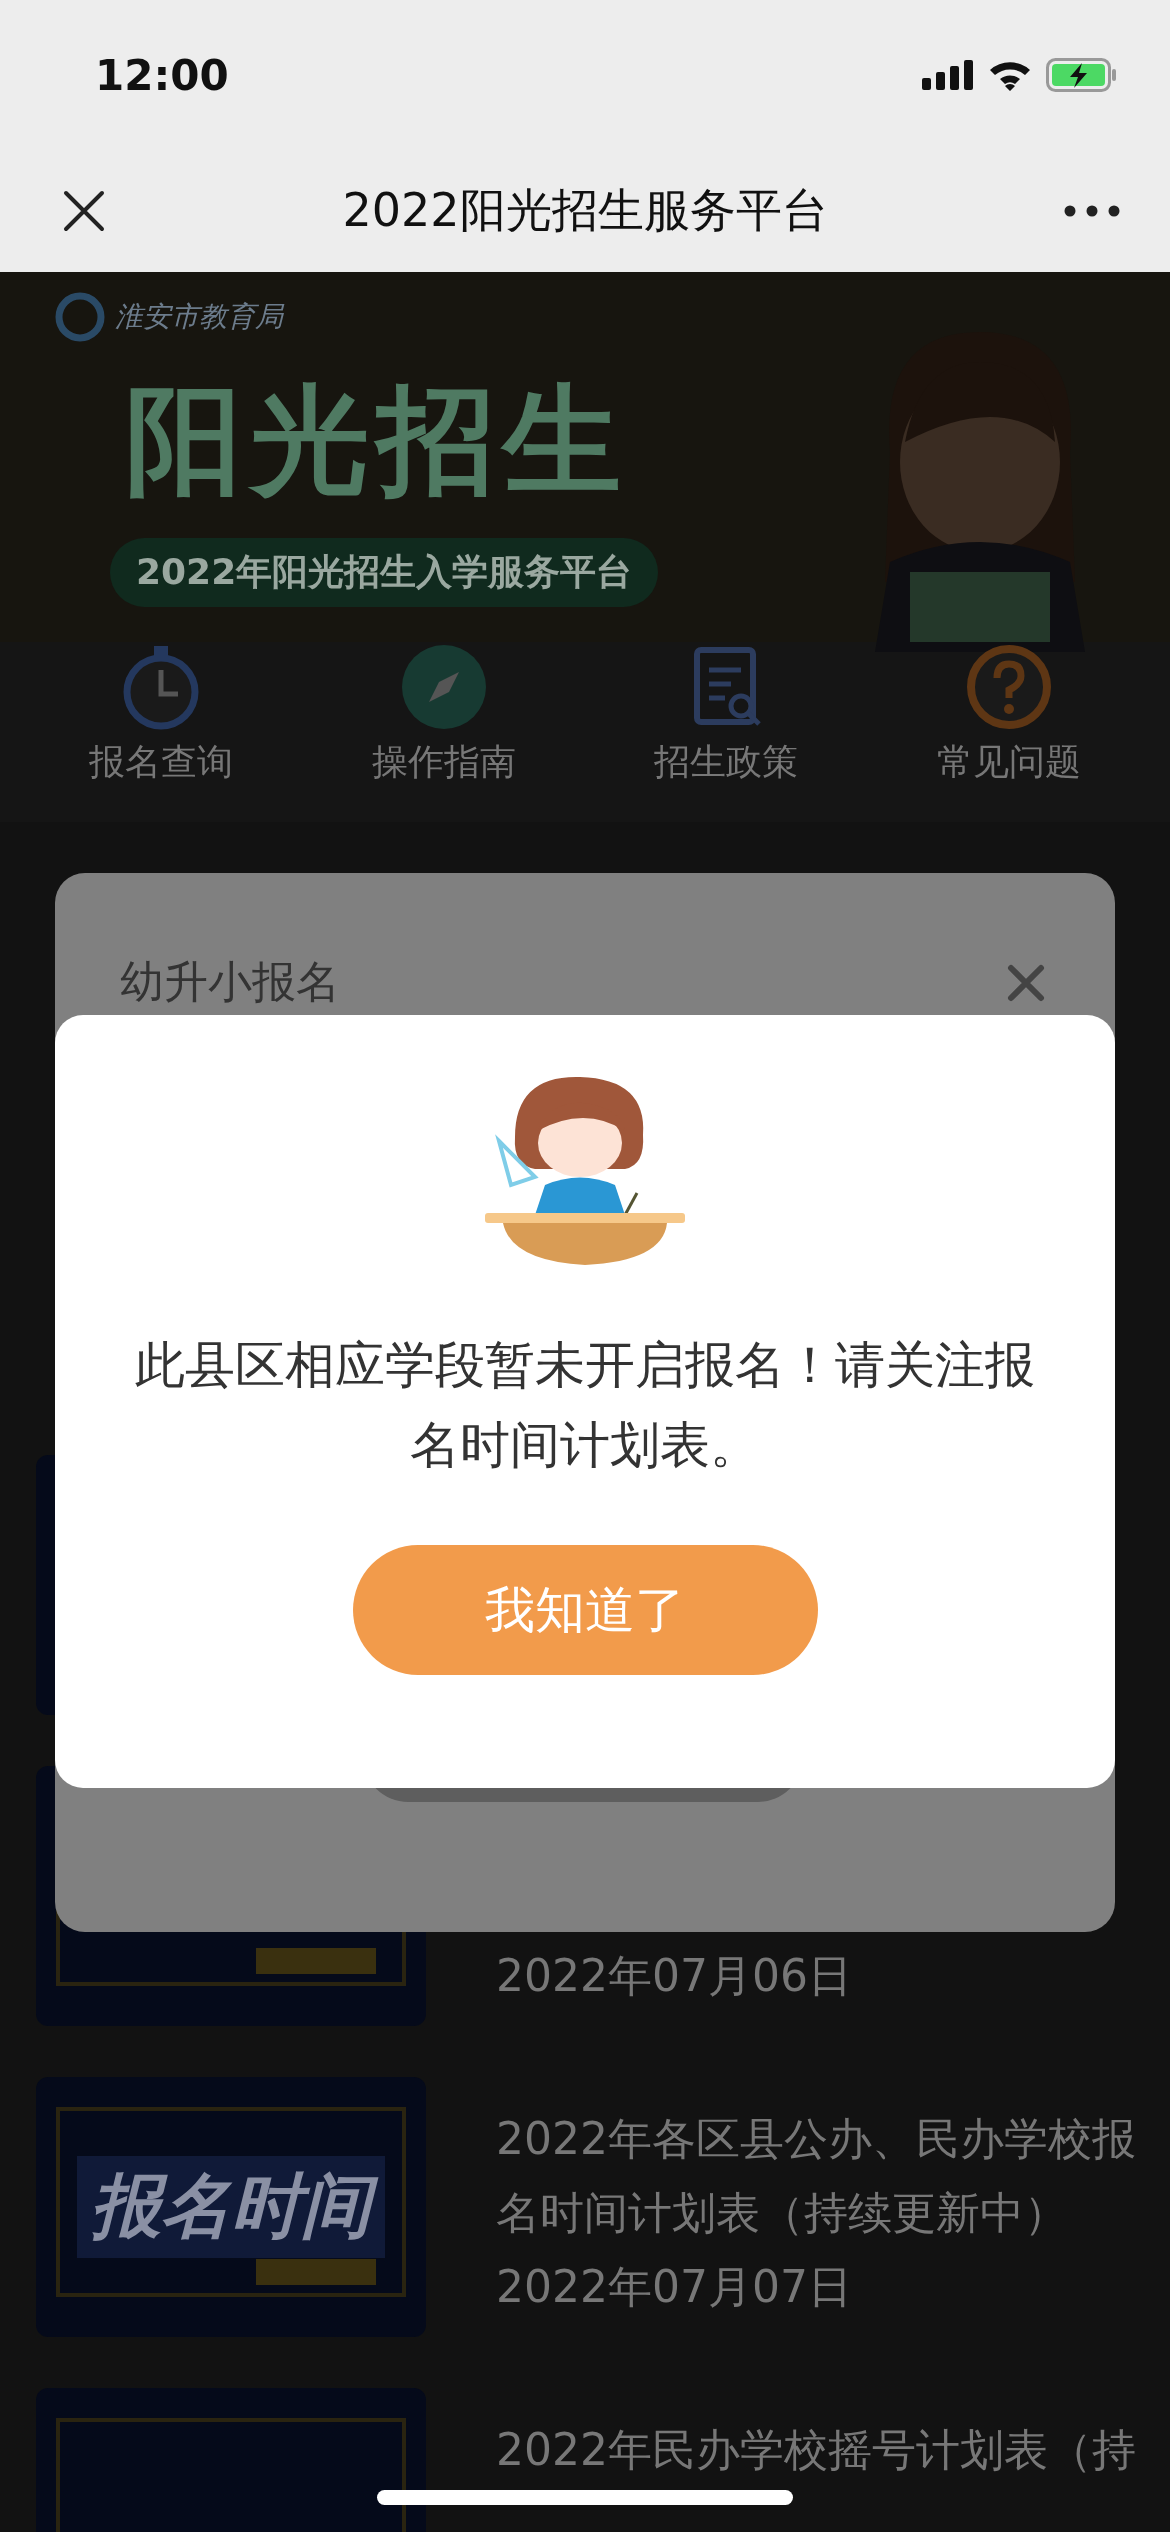 The width and height of the screenshot is (1170, 2532). Describe the element at coordinates (199, 317) in the screenshot. I see `org-name: 淮安市教育局` at that location.